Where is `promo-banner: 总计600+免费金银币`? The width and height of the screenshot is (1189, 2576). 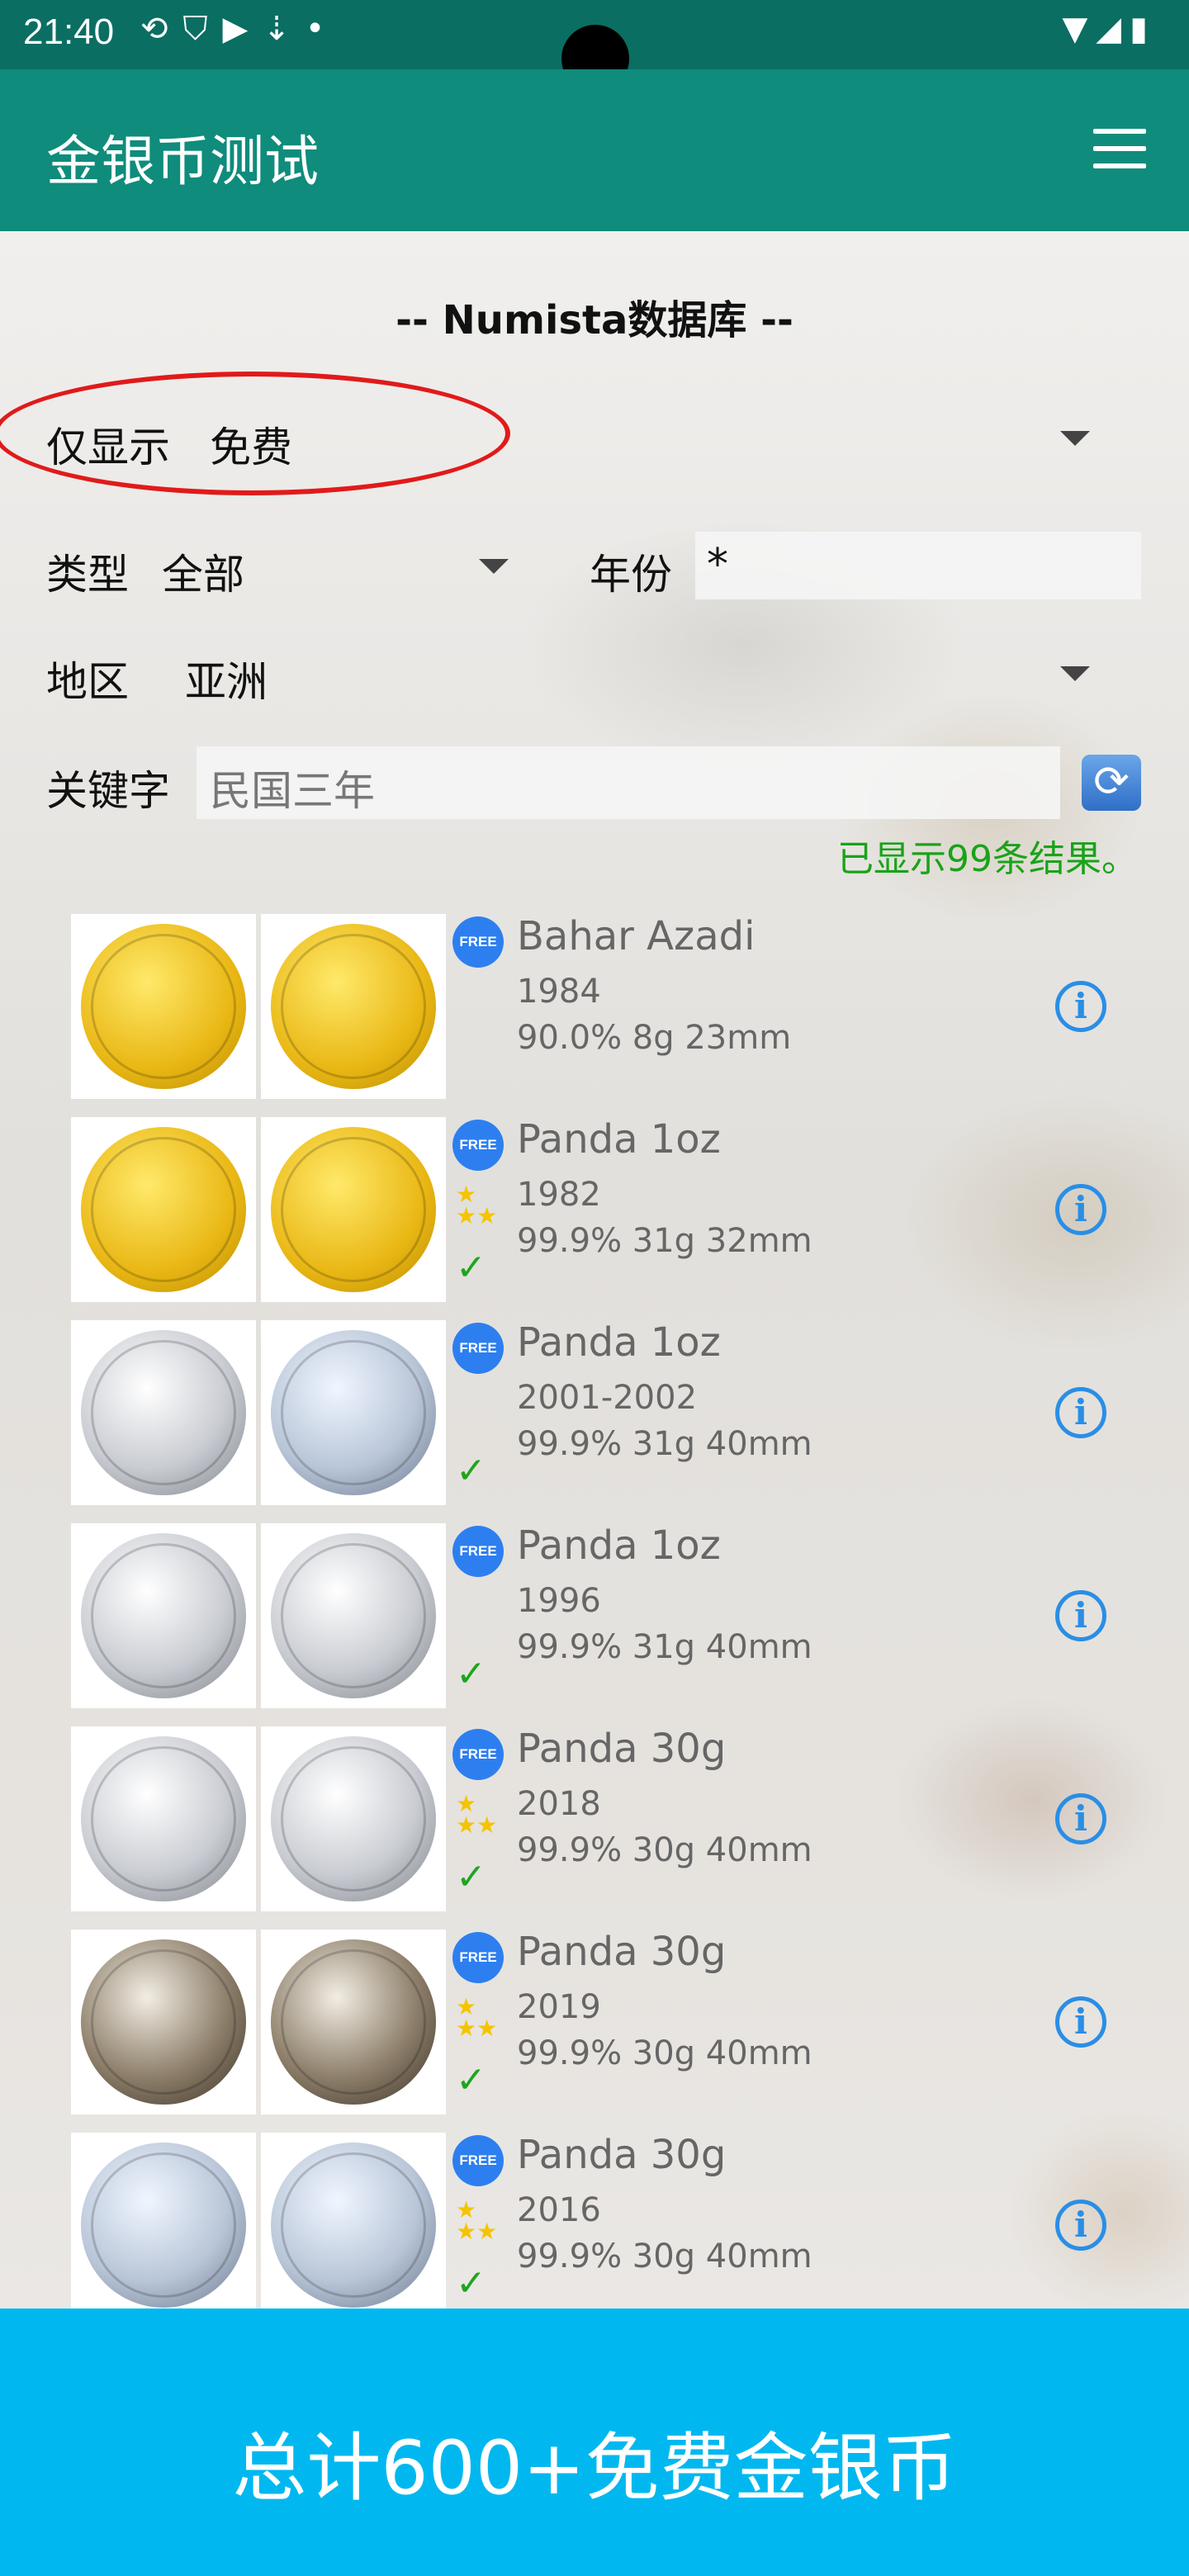
promo-banner: 总计600+免费金银币 is located at coordinates (594, 2442).